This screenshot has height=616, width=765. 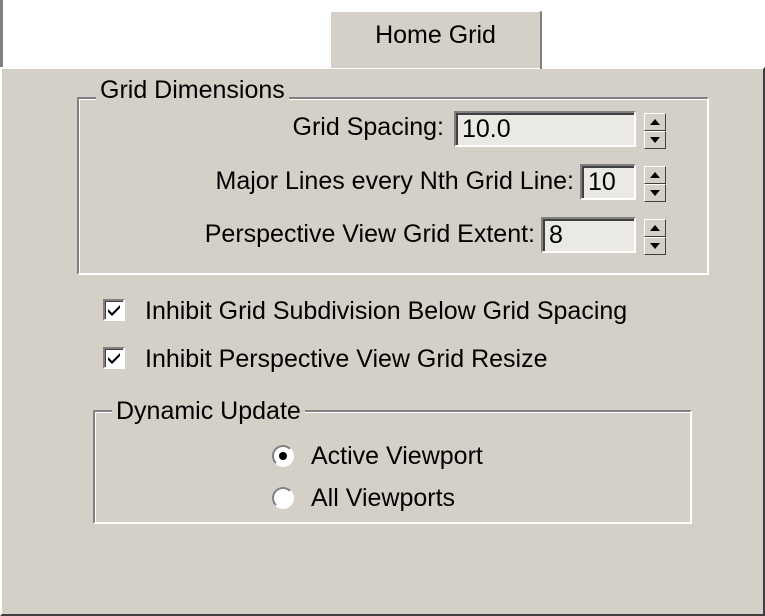 What do you see at coordinates (435, 35) in the screenshot?
I see `tab-home-grid-label: Home Grid` at bounding box center [435, 35].